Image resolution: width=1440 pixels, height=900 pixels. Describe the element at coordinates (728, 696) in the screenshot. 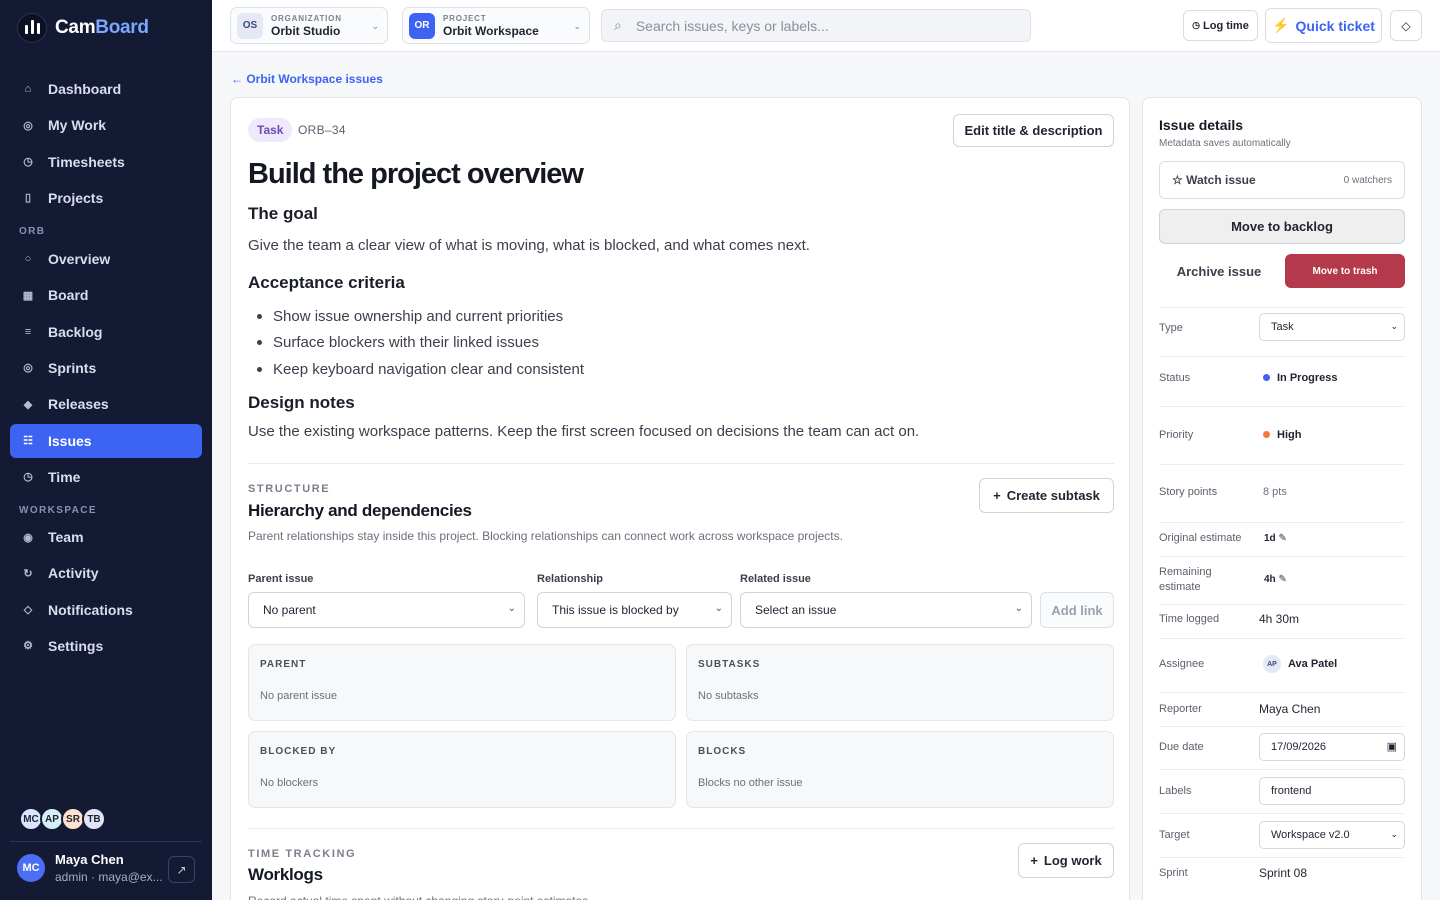

I see `subtasks-box-empty: No subtasks` at that location.